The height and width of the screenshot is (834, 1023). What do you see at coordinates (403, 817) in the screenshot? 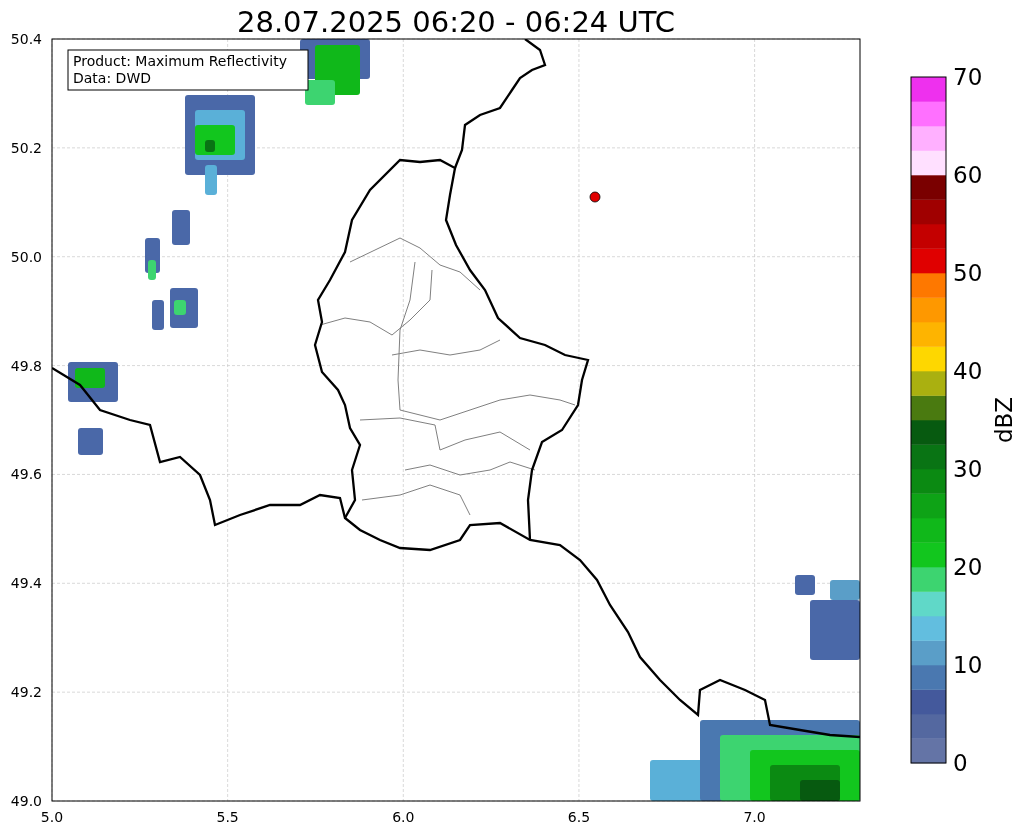
I see `axis-tick-label: 6.0` at bounding box center [403, 817].